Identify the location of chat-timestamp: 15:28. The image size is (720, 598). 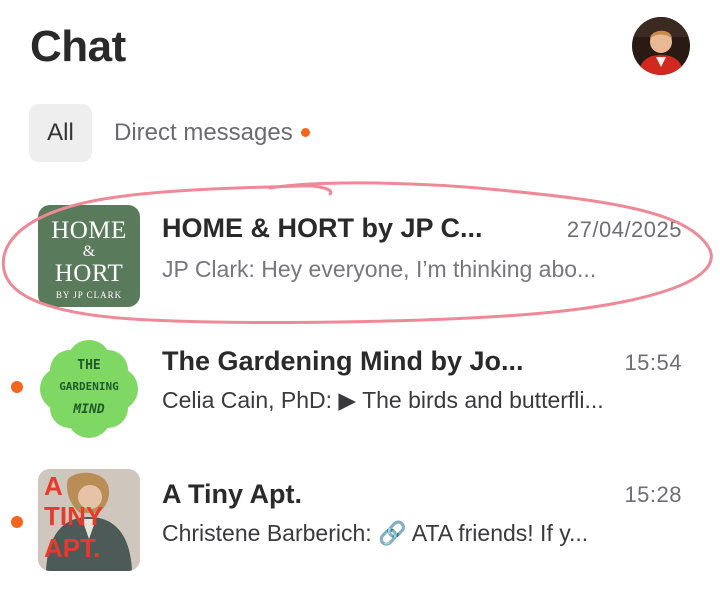
(653, 494).